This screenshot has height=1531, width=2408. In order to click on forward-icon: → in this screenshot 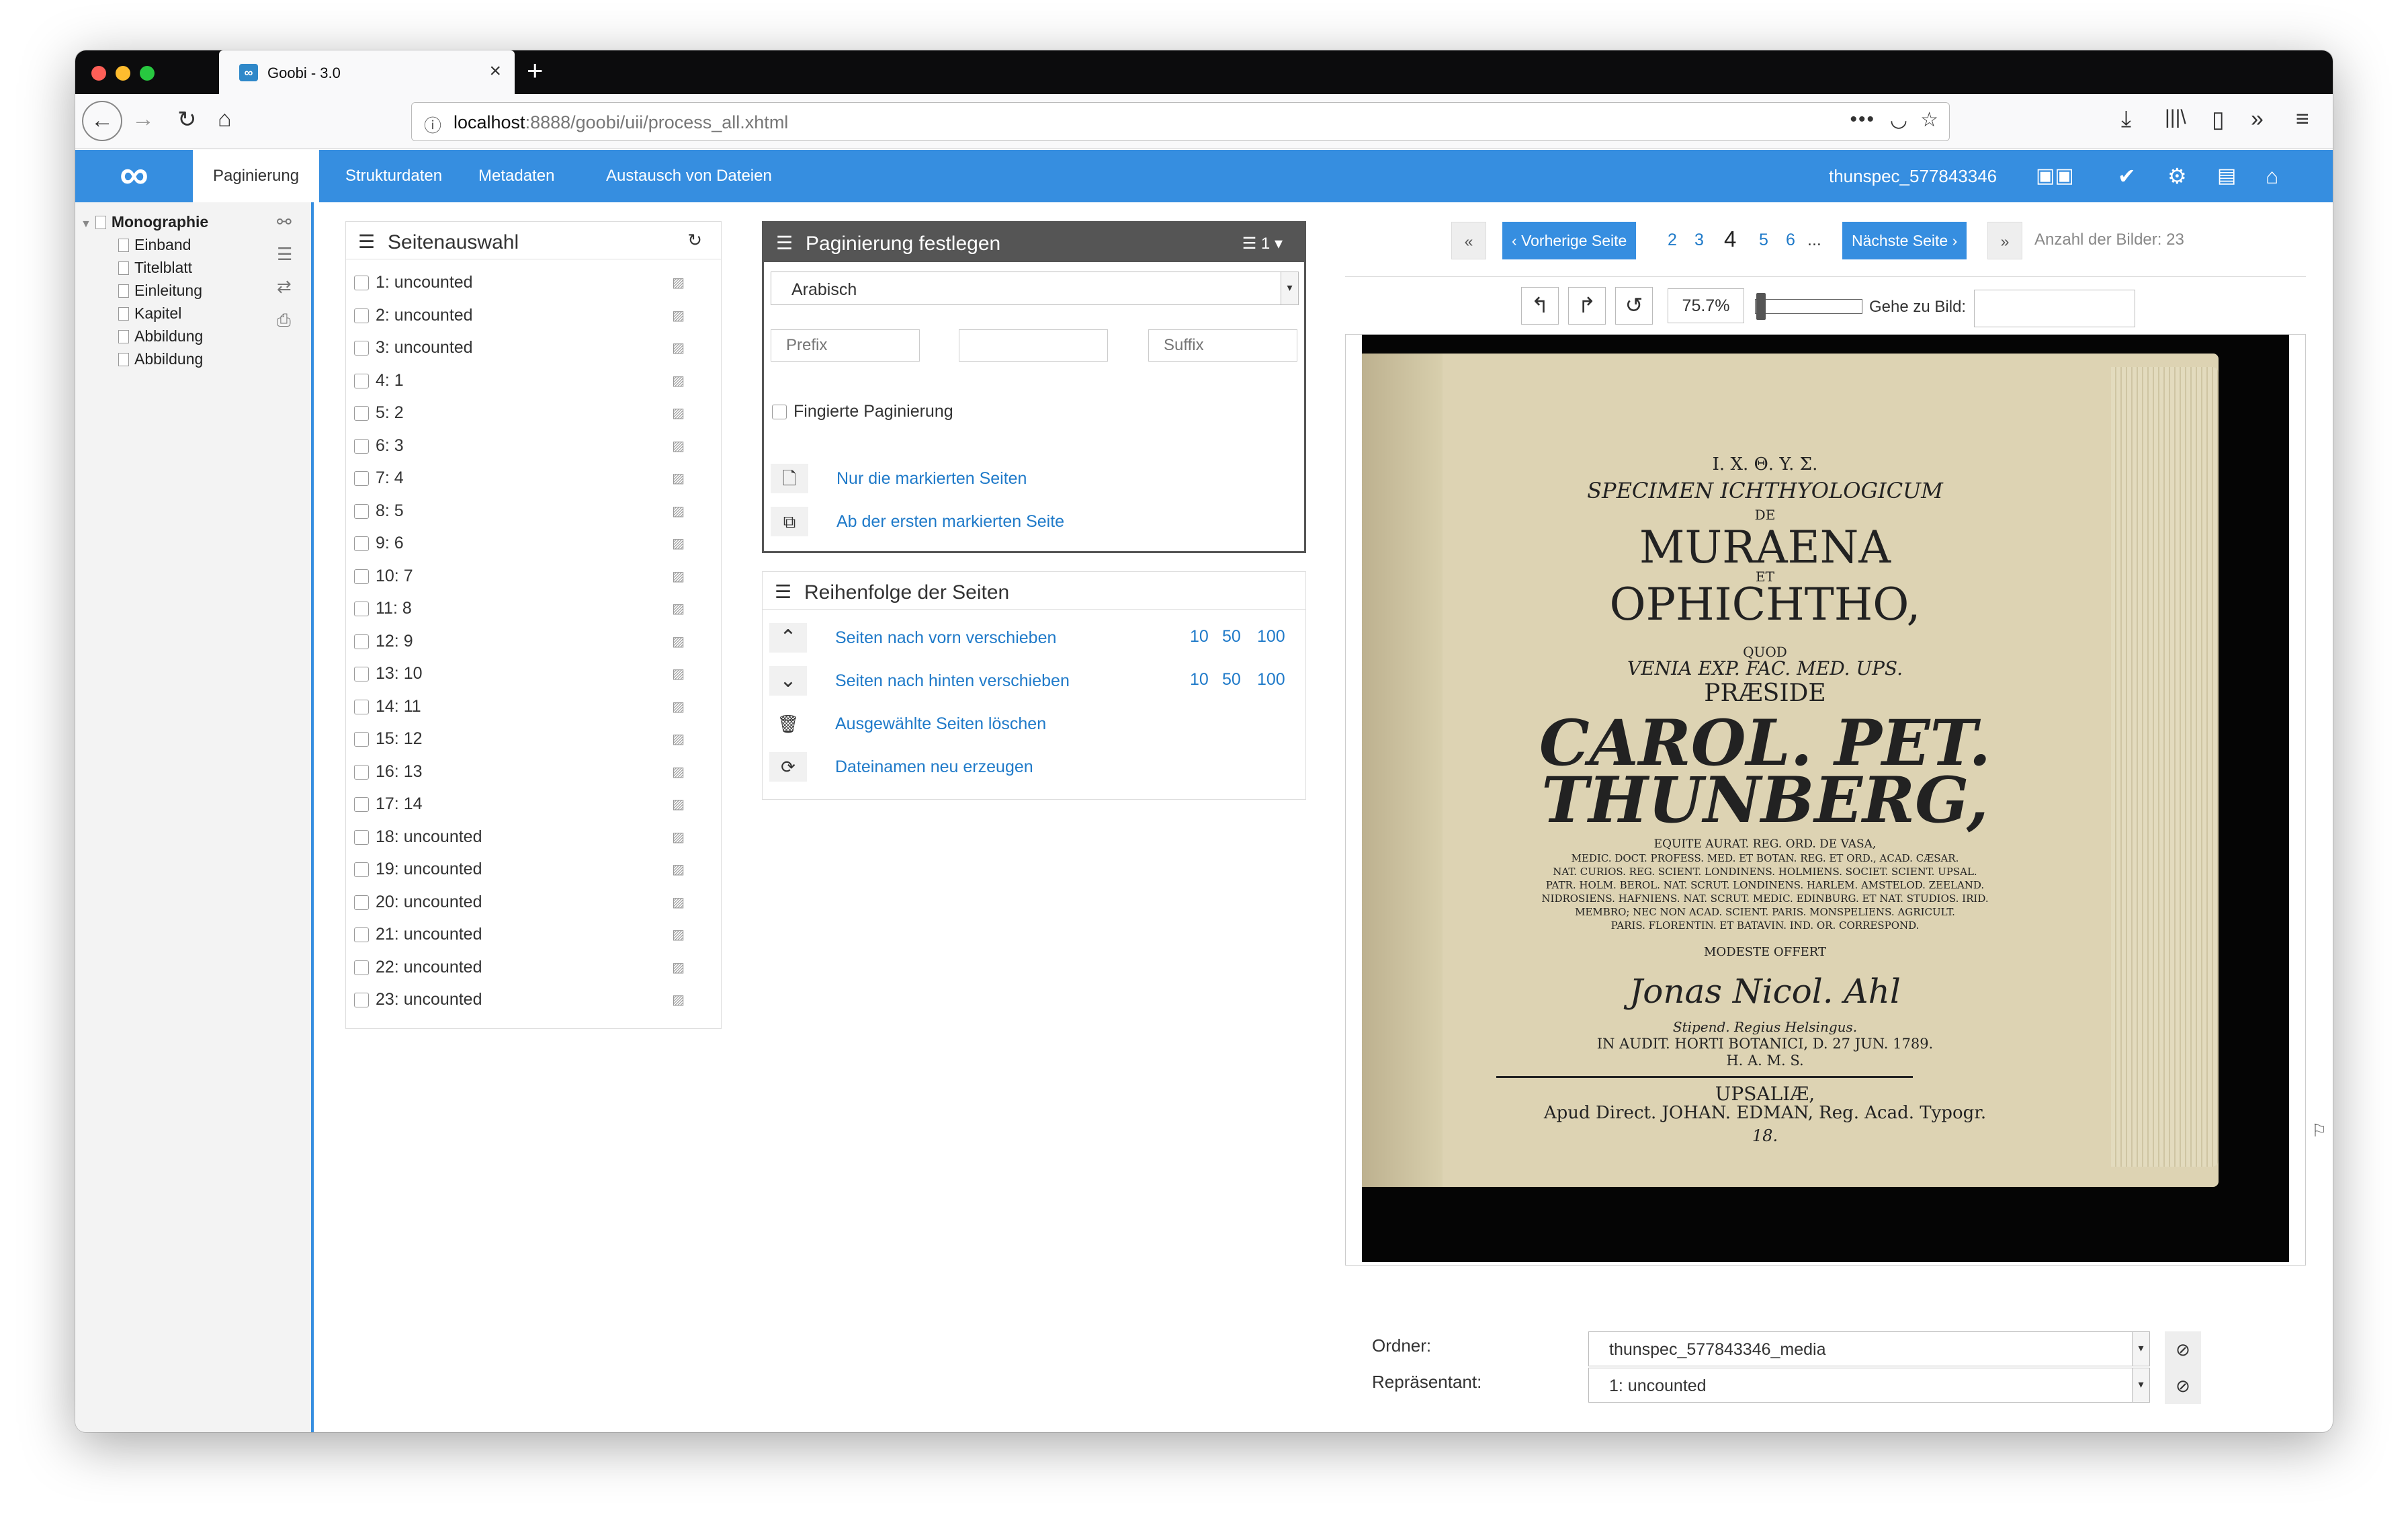, I will do `click(143, 119)`.